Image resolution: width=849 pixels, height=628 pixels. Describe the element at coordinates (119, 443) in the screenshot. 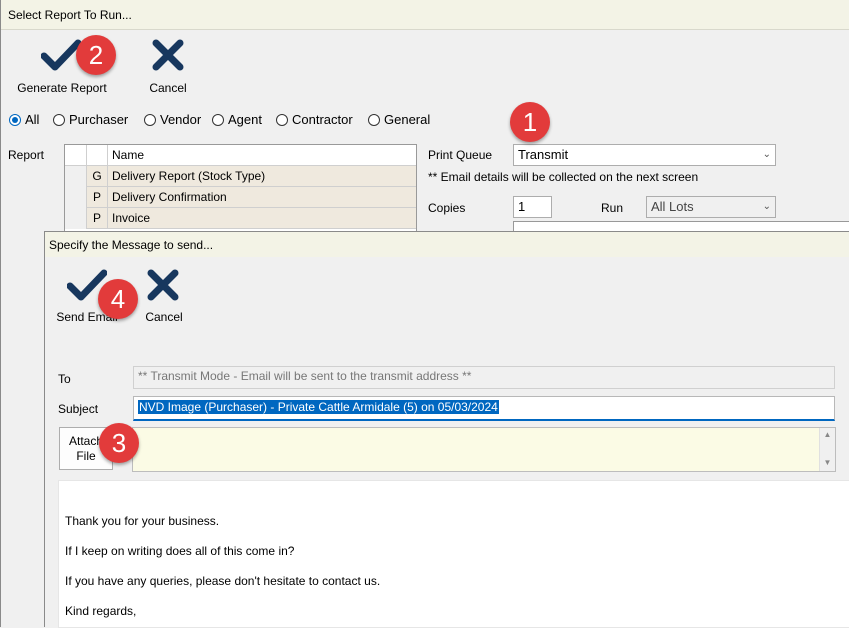

I see `step-3-badge: 3` at that location.